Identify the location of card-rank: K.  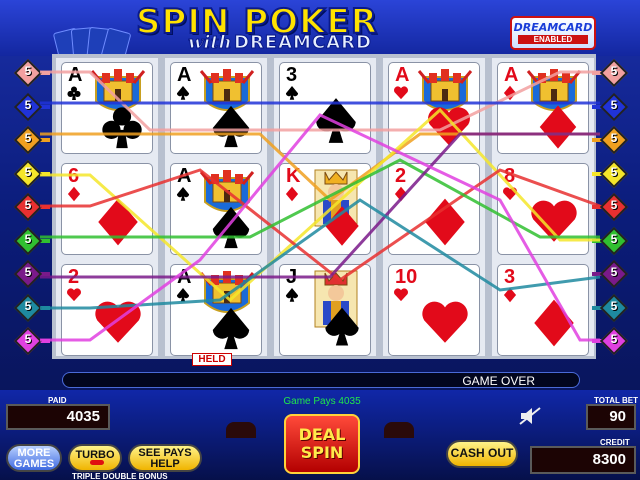
(293, 176).